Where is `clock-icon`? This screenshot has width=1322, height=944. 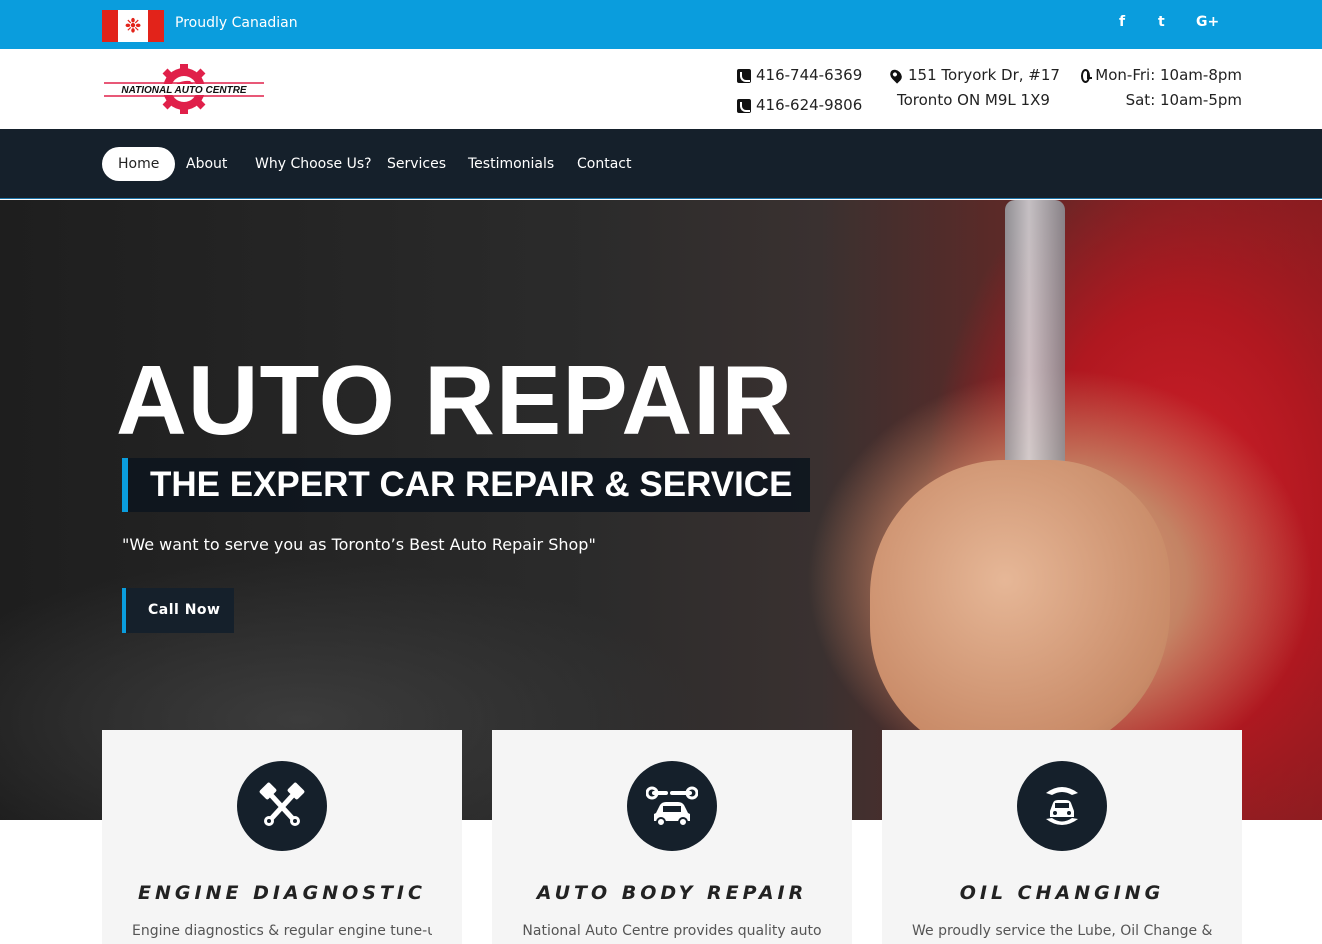
clock-icon is located at coordinates (1087, 75).